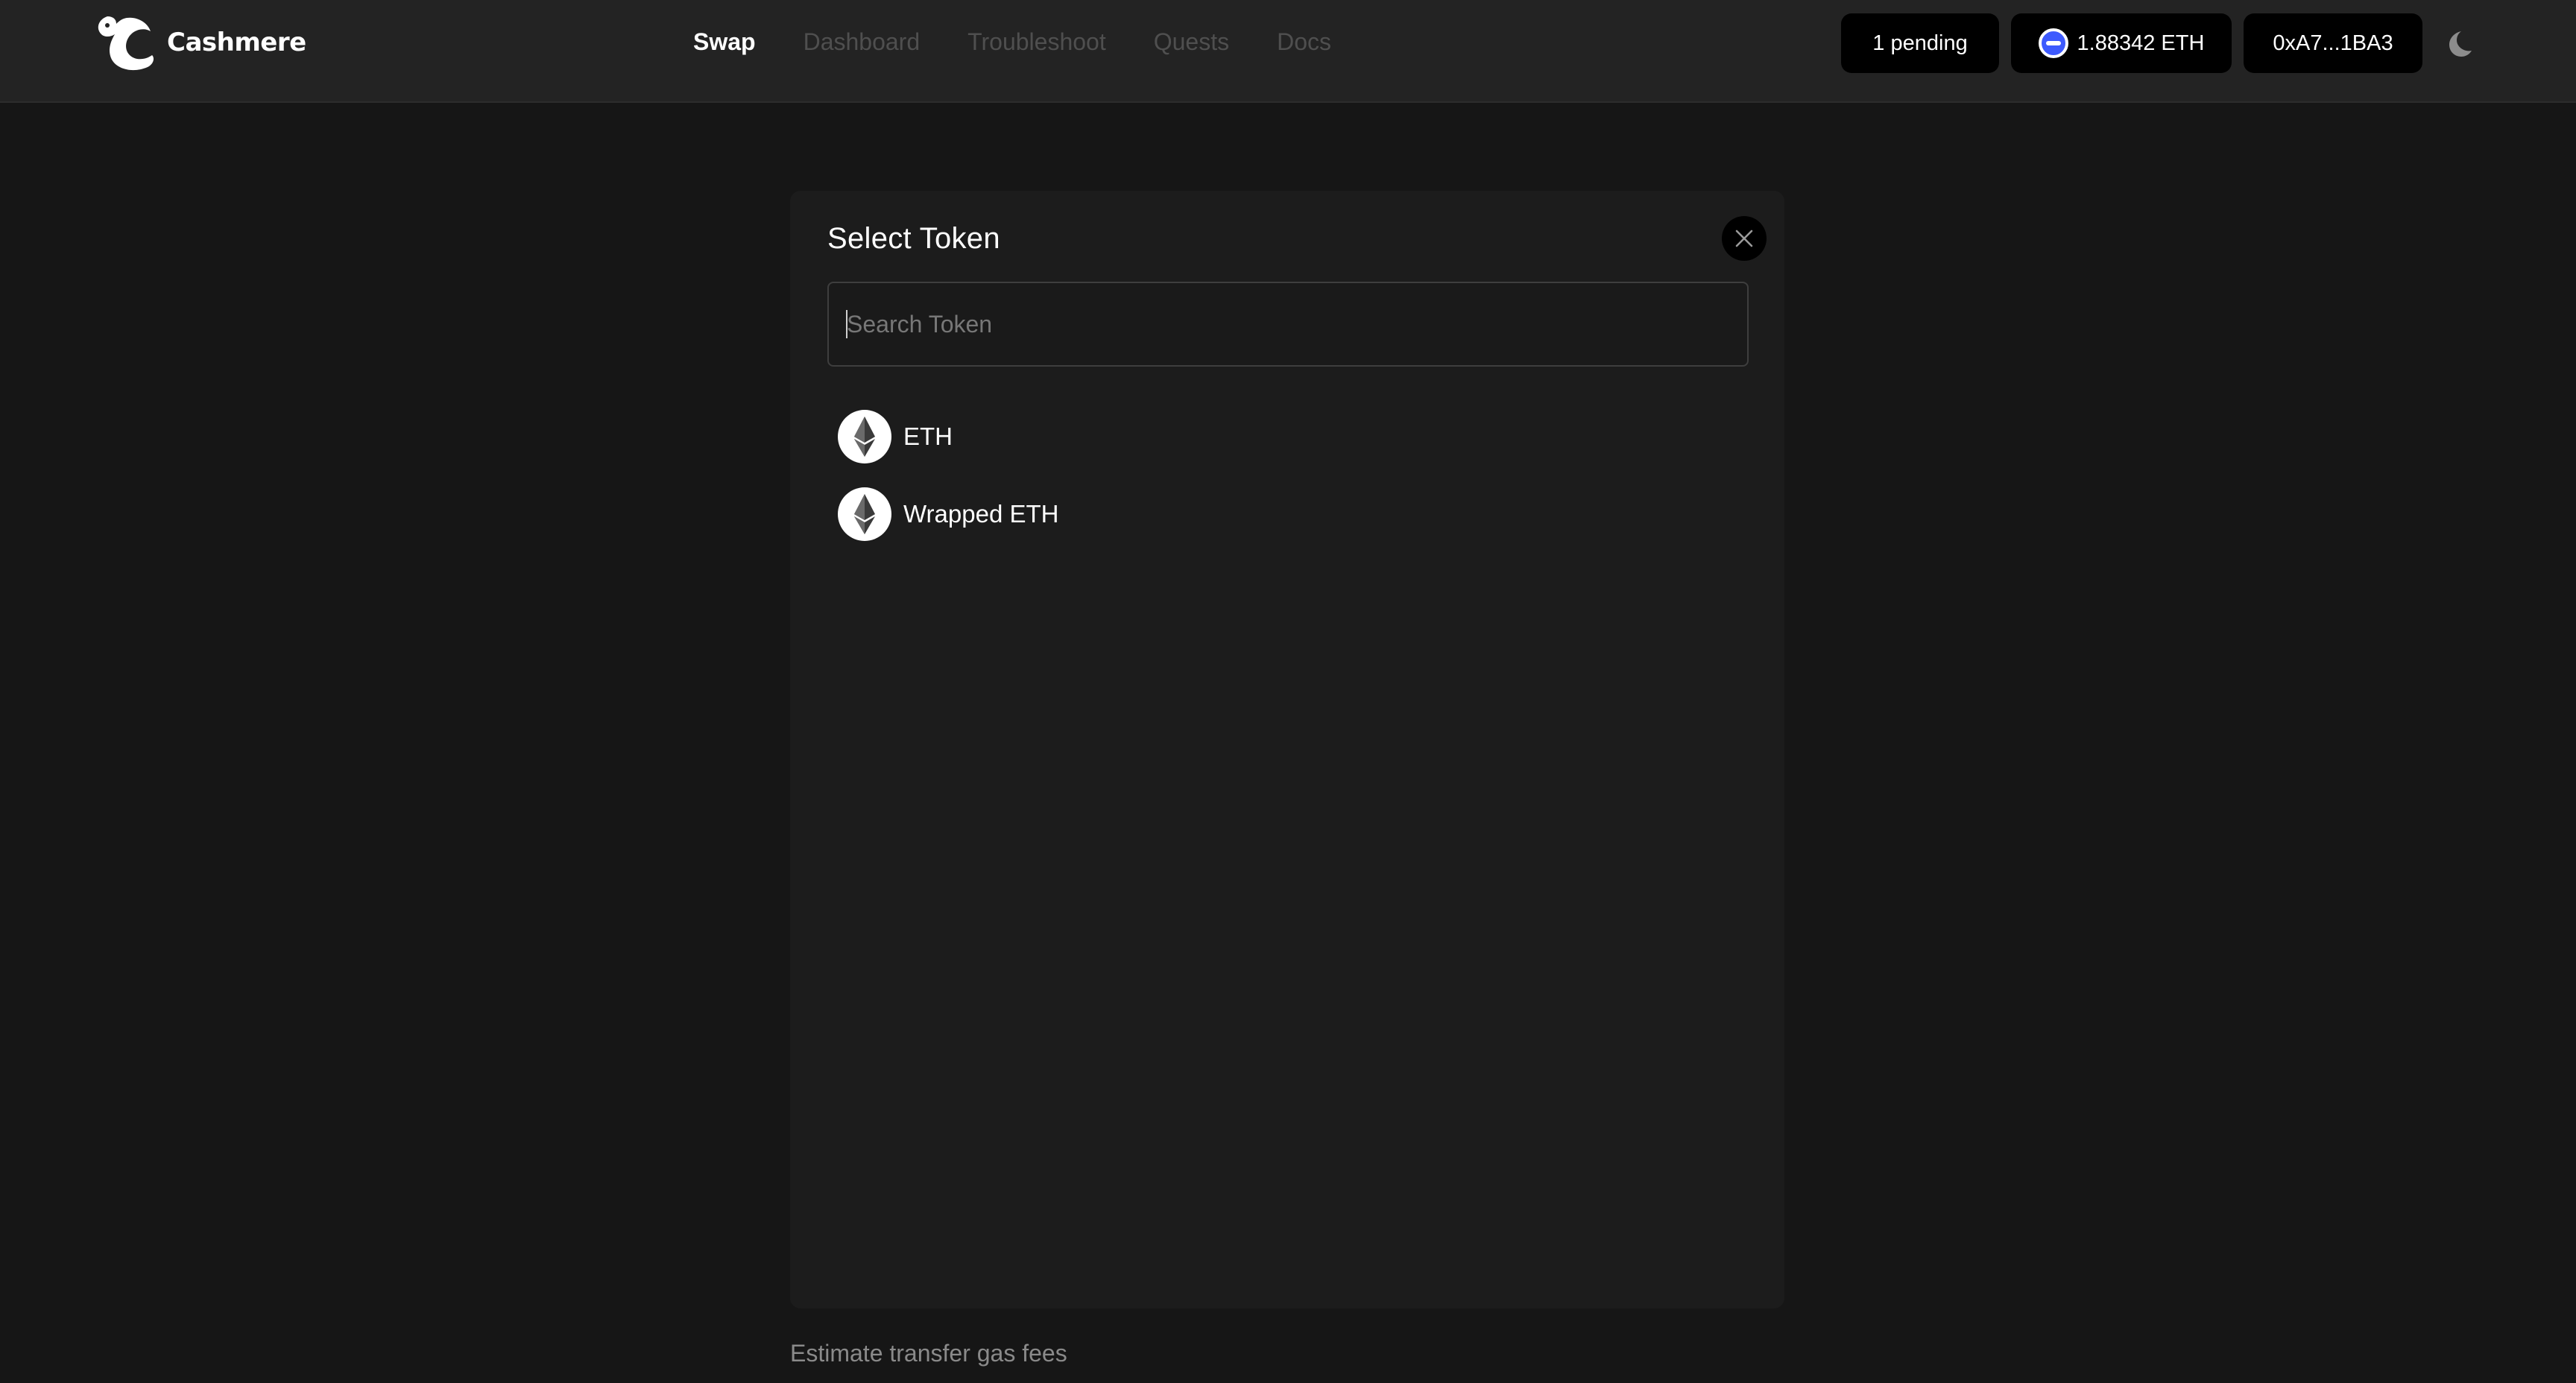 The height and width of the screenshot is (1383, 2576). I want to click on app-name: Cashmere, so click(236, 42).